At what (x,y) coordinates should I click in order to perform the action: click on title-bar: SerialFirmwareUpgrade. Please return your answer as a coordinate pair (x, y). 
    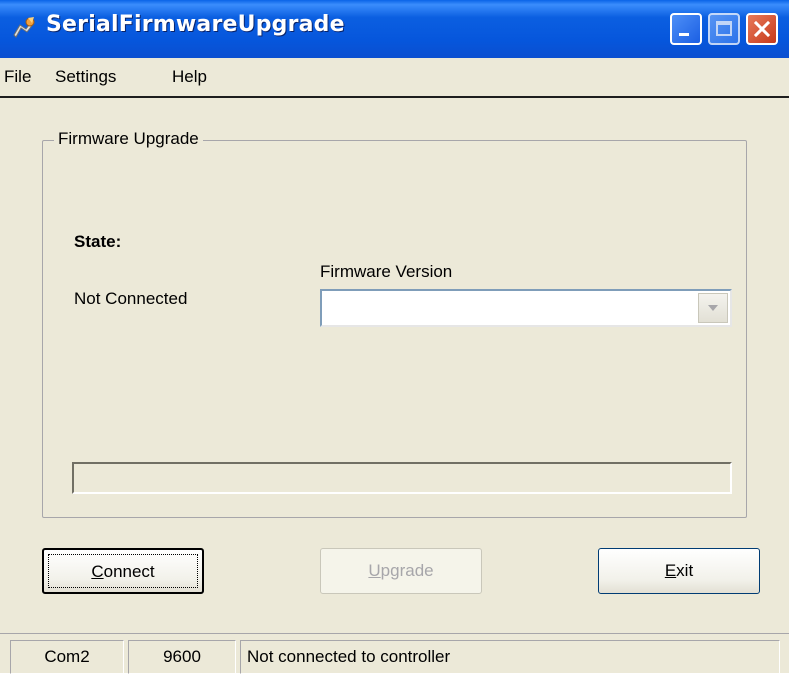
    Looking at the image, I should click on (394, 29).